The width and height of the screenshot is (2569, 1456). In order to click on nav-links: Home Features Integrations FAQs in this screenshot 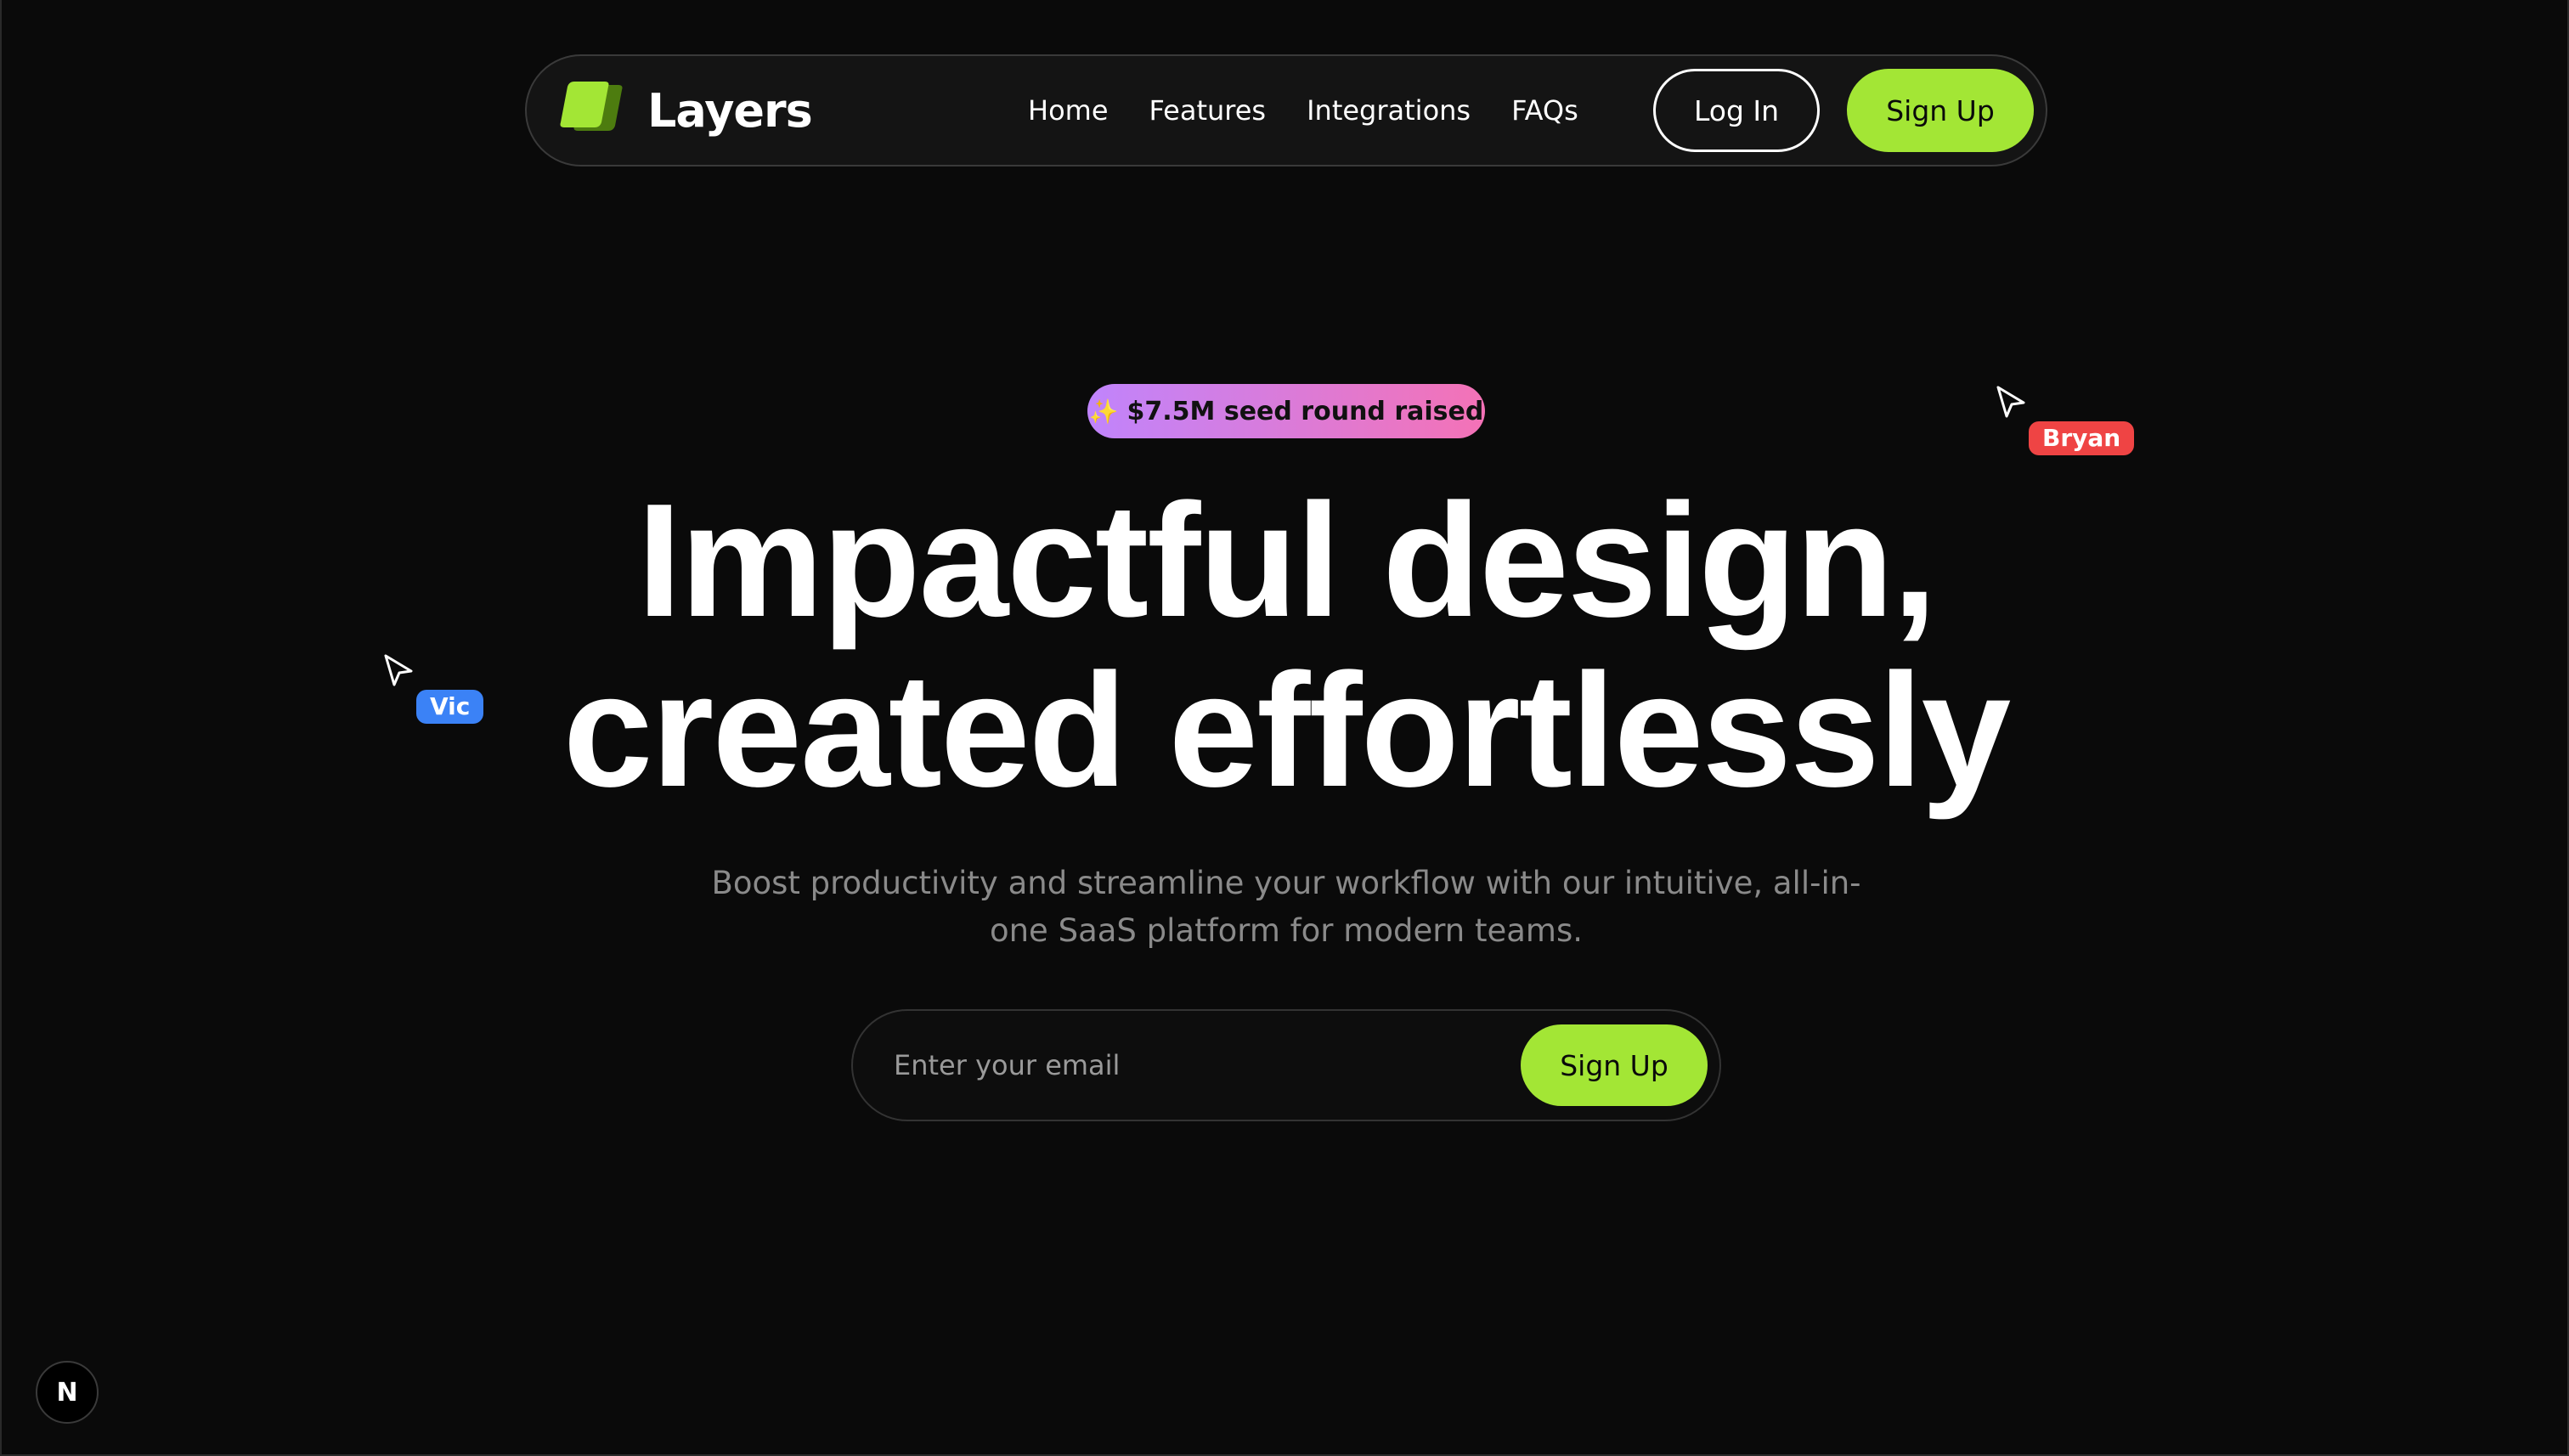, I will do `click(1303, 110)`.